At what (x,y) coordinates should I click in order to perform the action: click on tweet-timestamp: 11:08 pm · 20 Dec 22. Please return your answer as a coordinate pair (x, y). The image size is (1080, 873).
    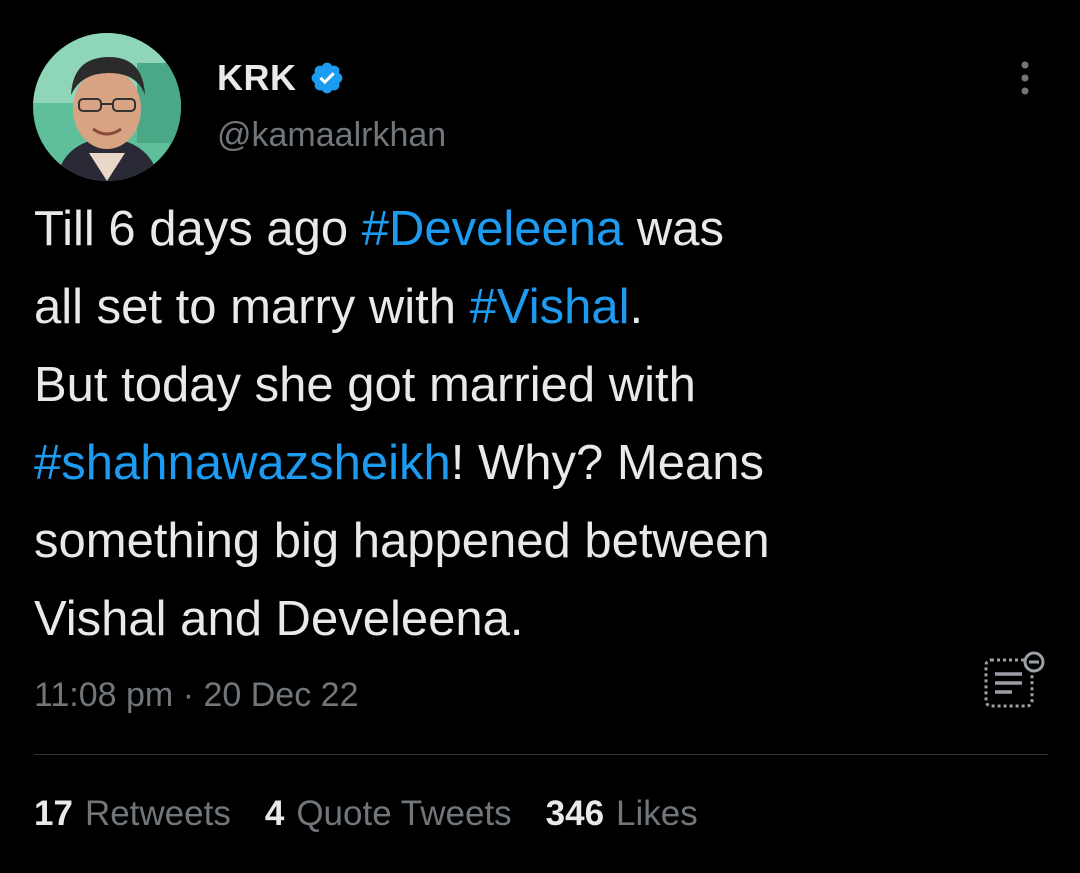
    Looking at the image, I should click on (196, 695).